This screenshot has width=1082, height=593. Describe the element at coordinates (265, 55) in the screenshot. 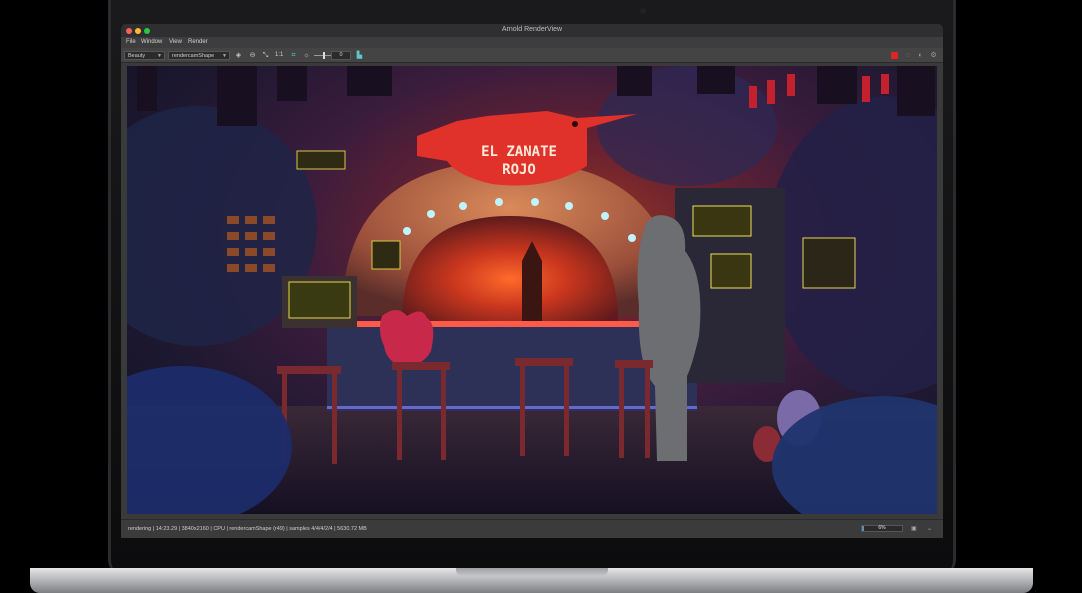

I see `crop-region-icon: ⤡` at that location.